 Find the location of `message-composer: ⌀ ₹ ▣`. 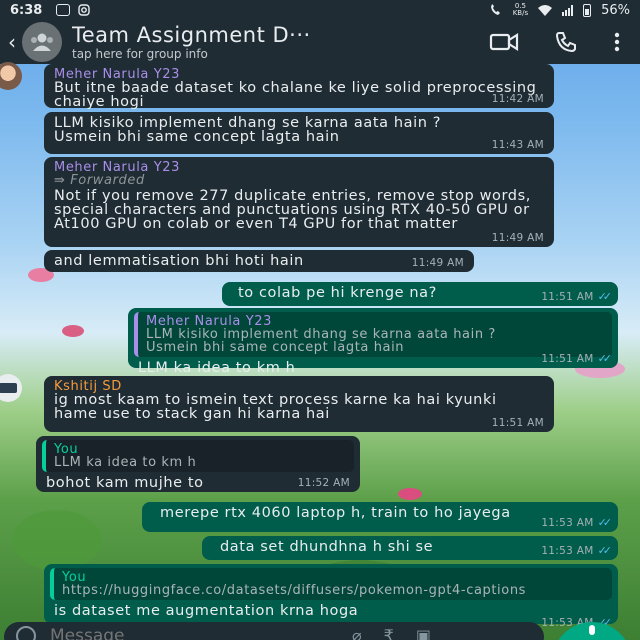

message-composer: ⌀ ₹ ▣ is located at coordinates (320, 631).